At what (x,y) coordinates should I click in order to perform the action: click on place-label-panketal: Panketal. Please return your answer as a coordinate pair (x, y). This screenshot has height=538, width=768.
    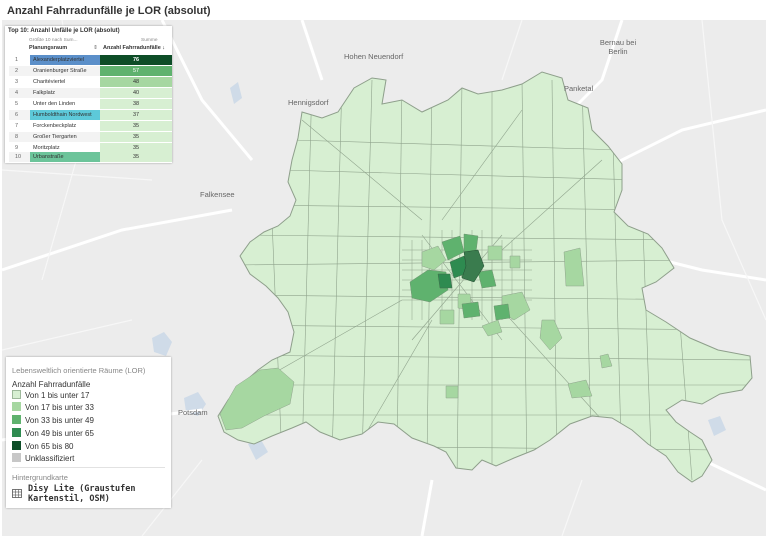
    Looking at the image, I should click on (579, 88).